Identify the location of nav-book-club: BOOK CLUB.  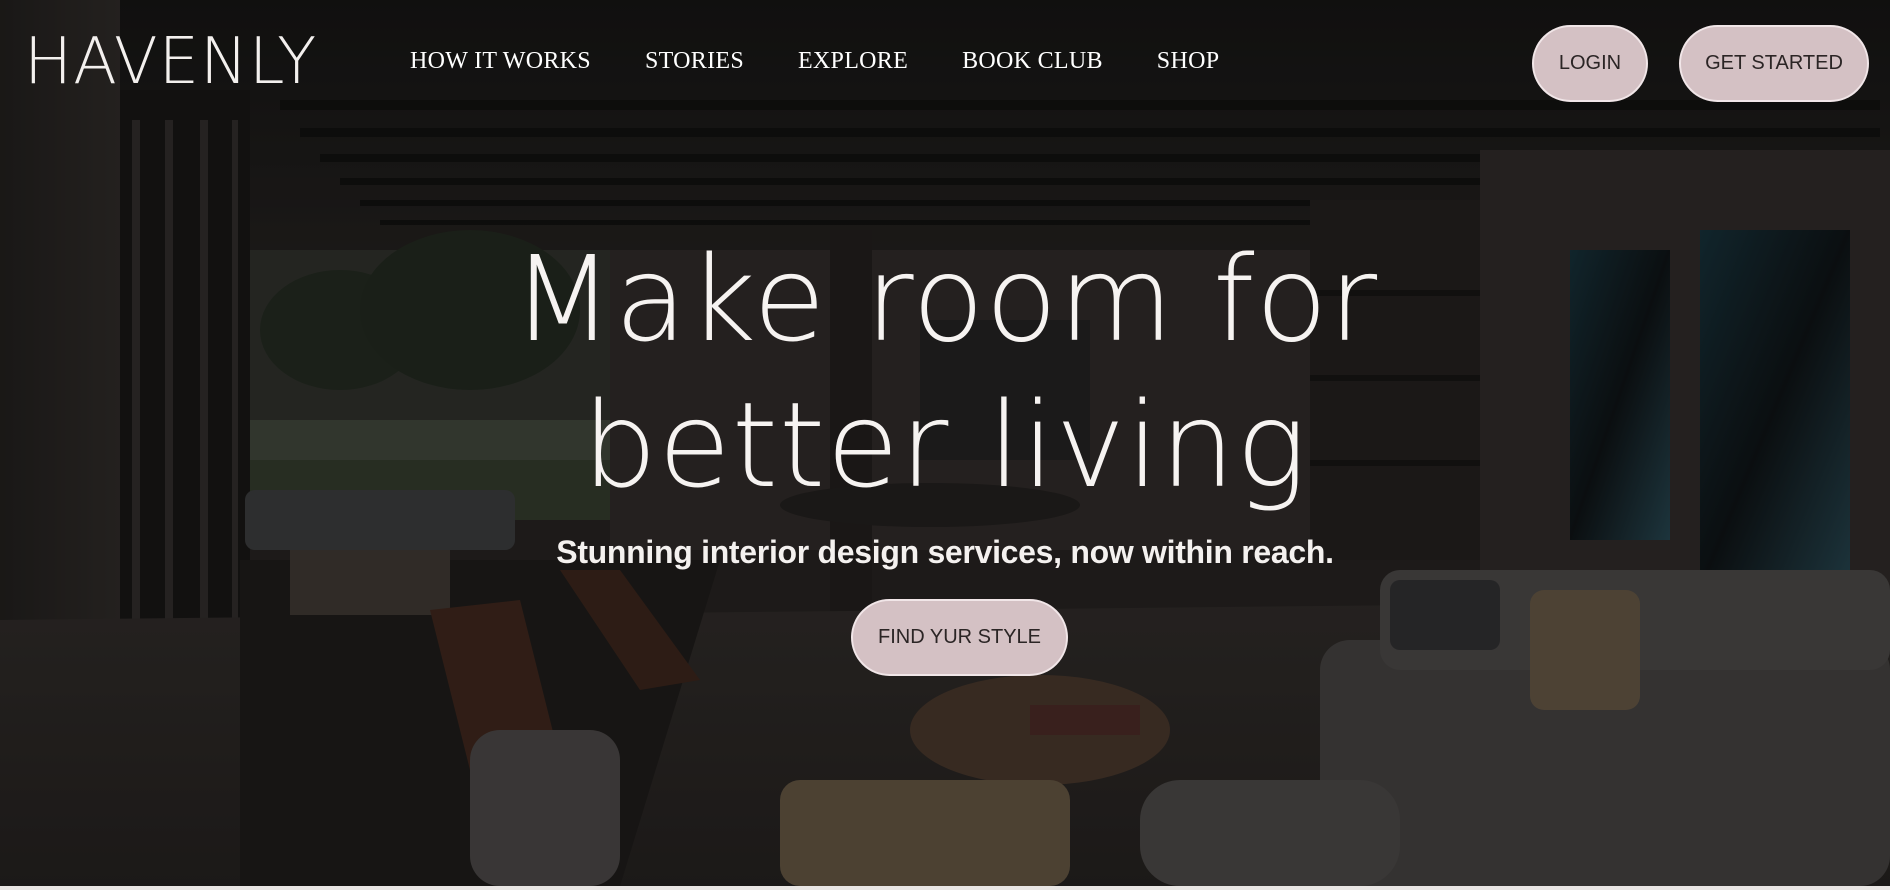
(1032, 61).